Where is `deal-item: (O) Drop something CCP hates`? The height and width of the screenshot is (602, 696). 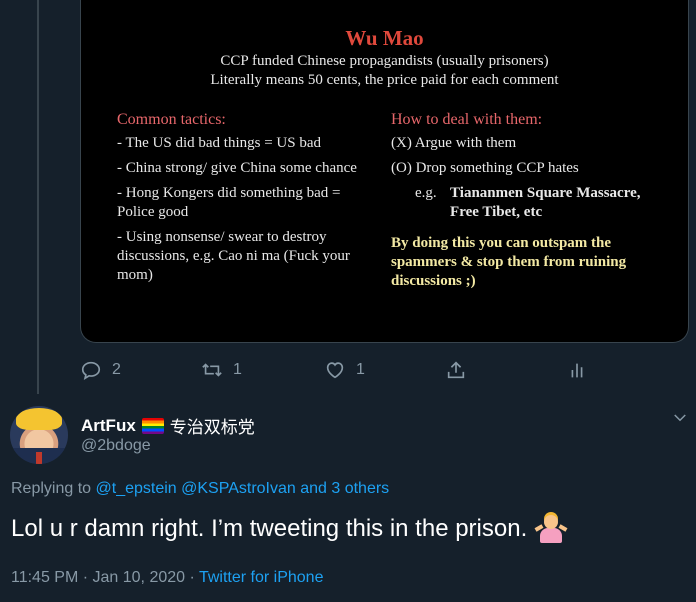
deal-item: (O) Drop something CCP hates is located at coordinates (485, 168).